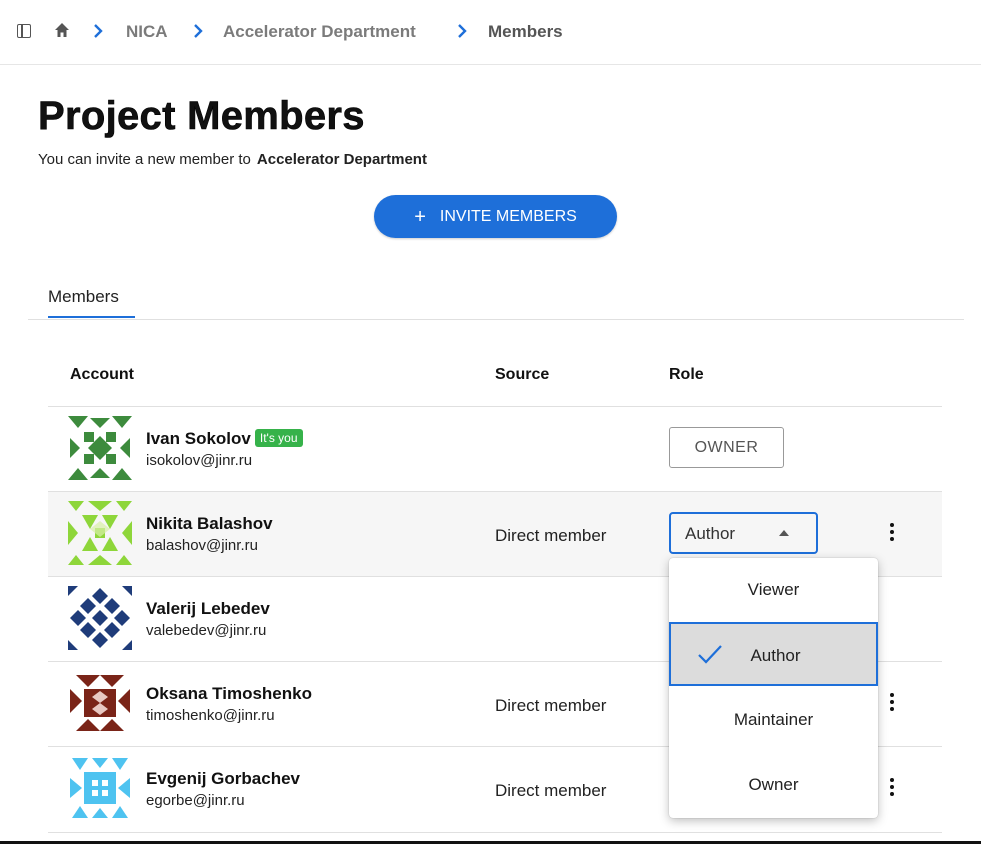 This screenshot has height=844, width=981. What do you see at coordinates (229, 693) in the screenshot?
I see `member-name: Oksana Timoshenko` at bounding box center [229, 693].